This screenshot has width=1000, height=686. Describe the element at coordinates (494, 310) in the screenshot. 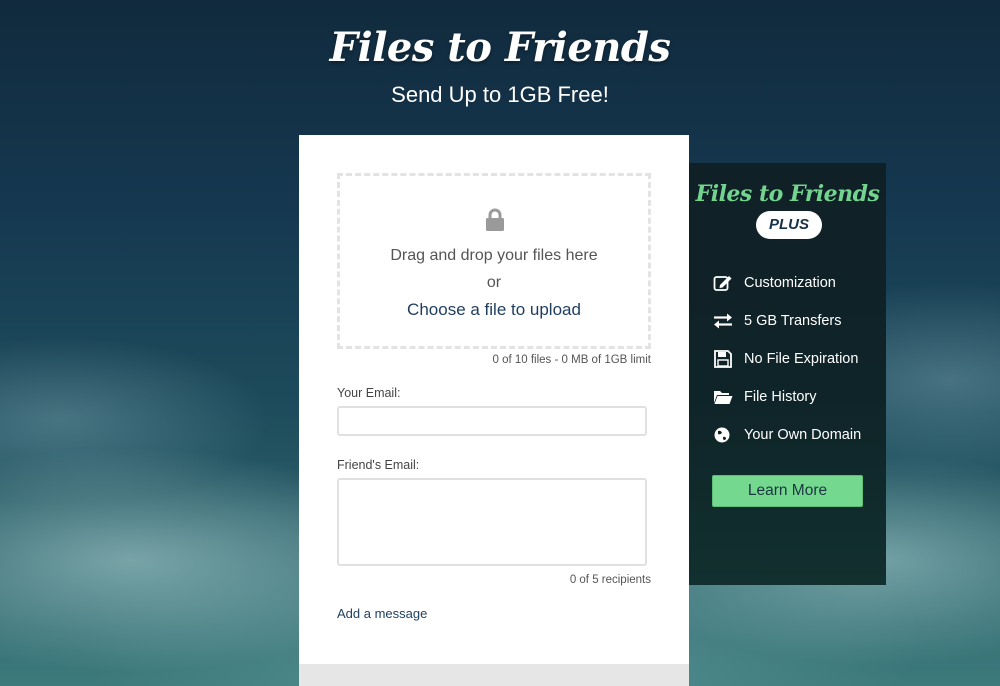

I see `choose-file-link: Choose a file to upload` at that location.